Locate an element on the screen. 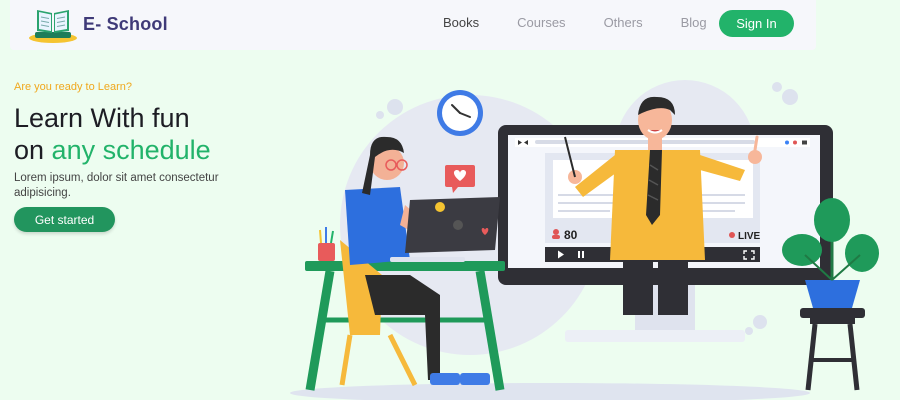 The height and width of the screenshot is (400, 900). sign-in-button: Sign In is located at coordinates (756, 23).